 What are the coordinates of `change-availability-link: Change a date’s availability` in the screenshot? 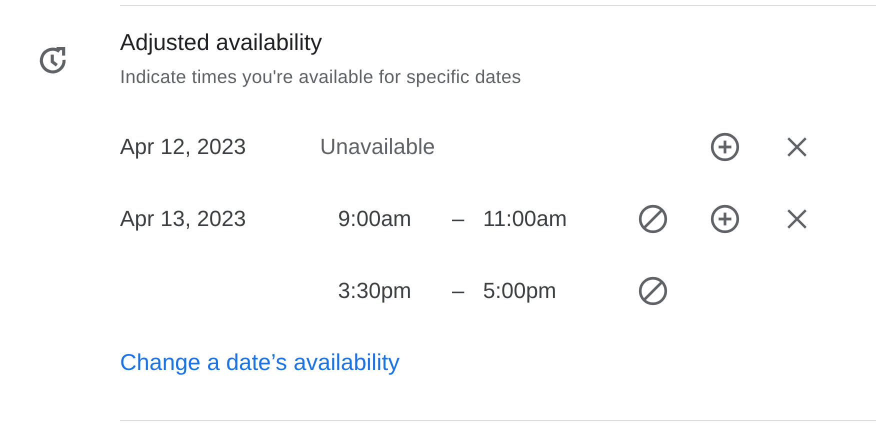 It's located at (260, 362).